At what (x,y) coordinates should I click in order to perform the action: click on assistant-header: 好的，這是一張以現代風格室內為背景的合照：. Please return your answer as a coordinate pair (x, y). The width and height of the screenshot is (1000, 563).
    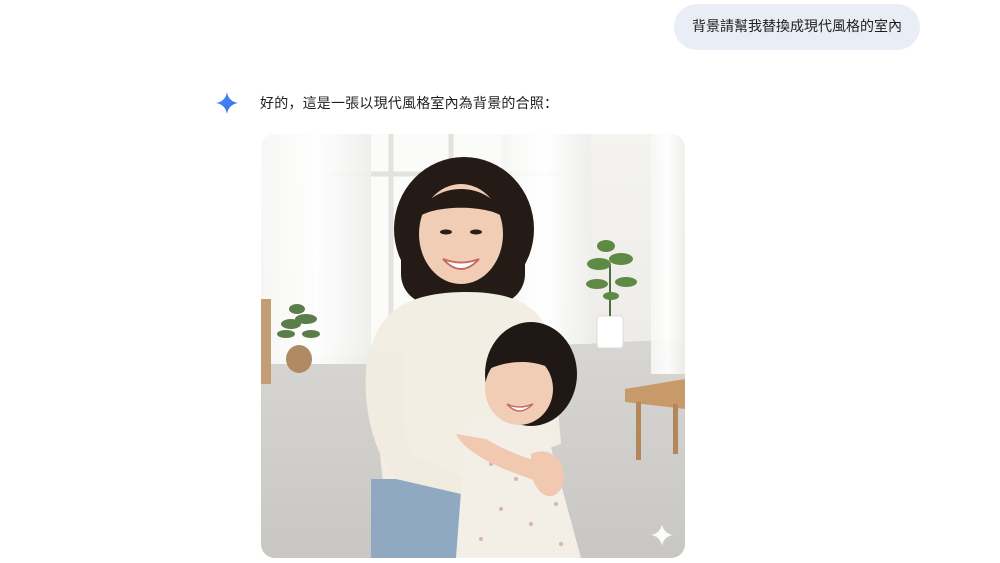
    Looking at the image, I should click on (387, 103).